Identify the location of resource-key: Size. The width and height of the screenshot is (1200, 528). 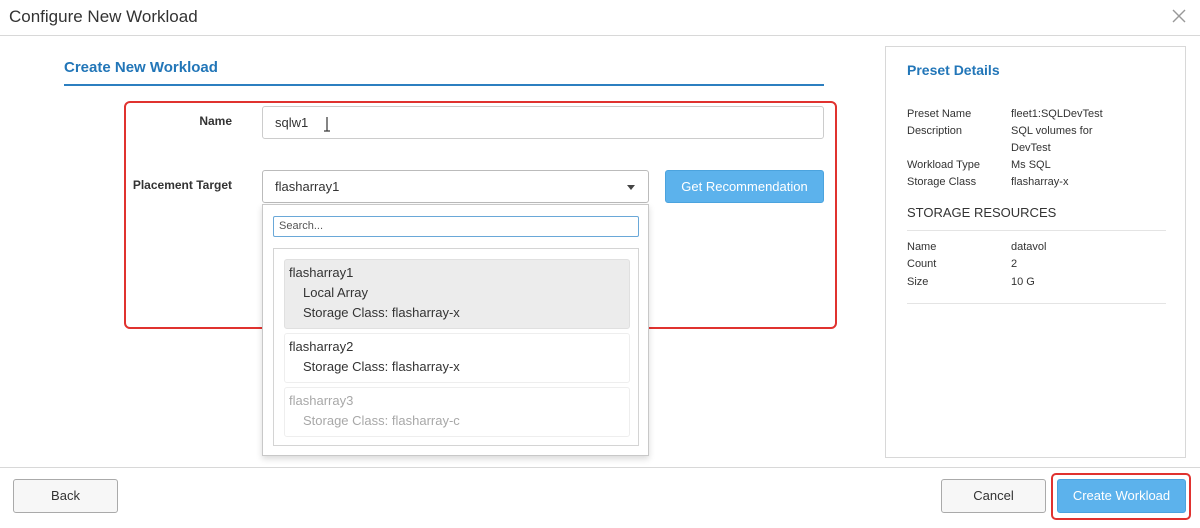
(918, 282).